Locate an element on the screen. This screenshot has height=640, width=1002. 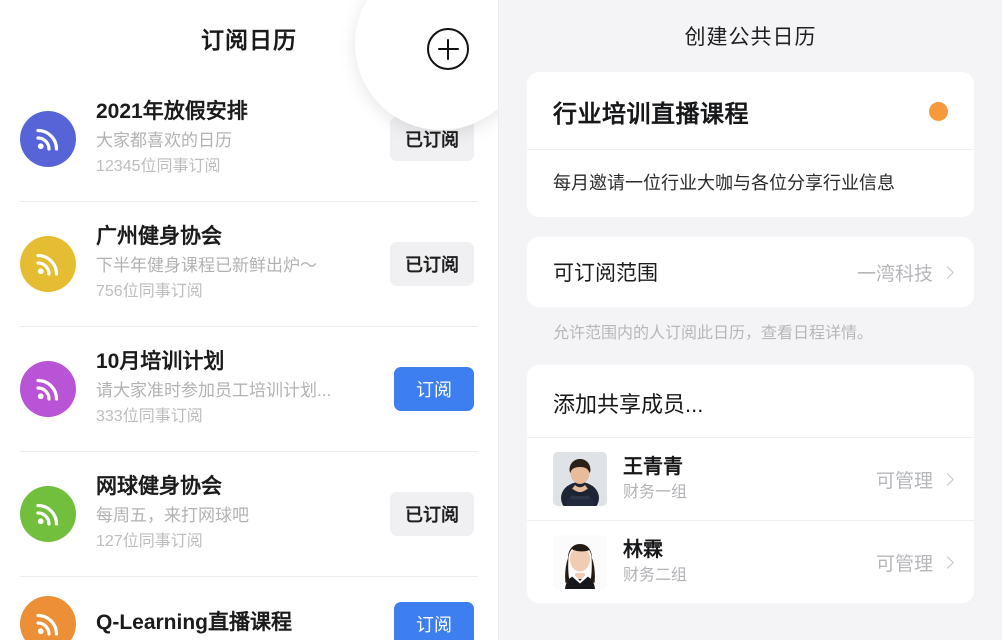
subscriber-count: 12345位同事订阅 is located at coordinates (158, 166).